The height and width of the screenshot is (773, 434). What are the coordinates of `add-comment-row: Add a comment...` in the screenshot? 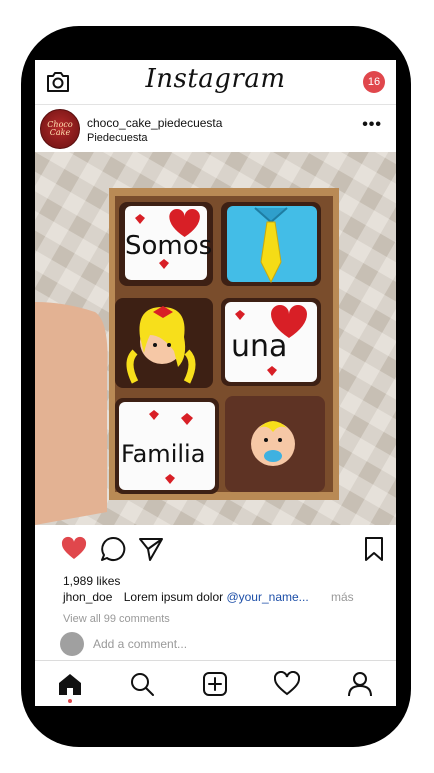 It's located at (220, 645).